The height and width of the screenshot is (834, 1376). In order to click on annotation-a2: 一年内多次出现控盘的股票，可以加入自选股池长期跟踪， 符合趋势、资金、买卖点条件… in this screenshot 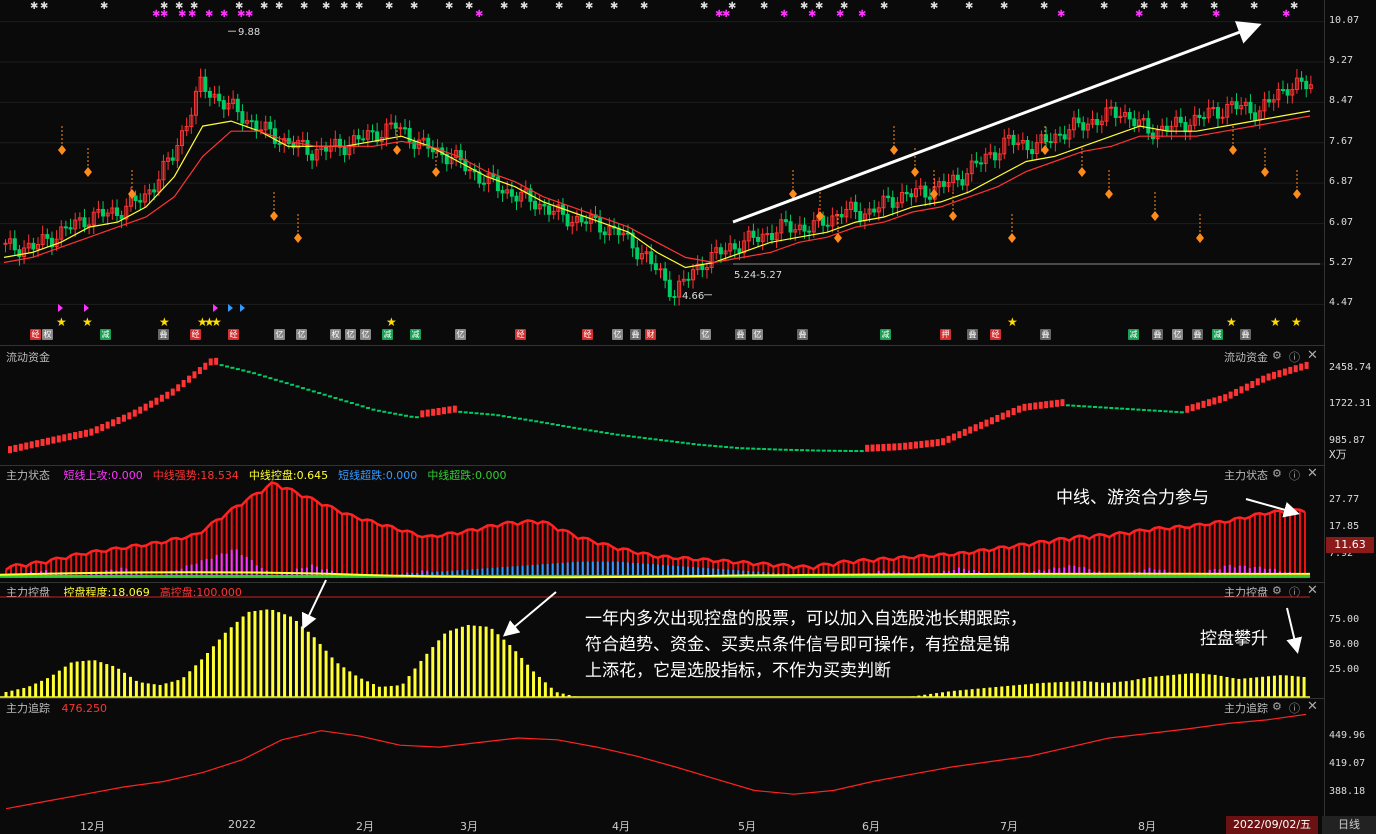, I will do `click(806, 645)`.